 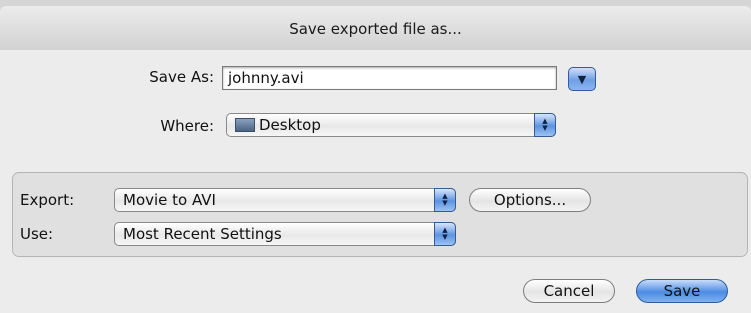 I want to click on folder-icon, so click(x=245, y=125).